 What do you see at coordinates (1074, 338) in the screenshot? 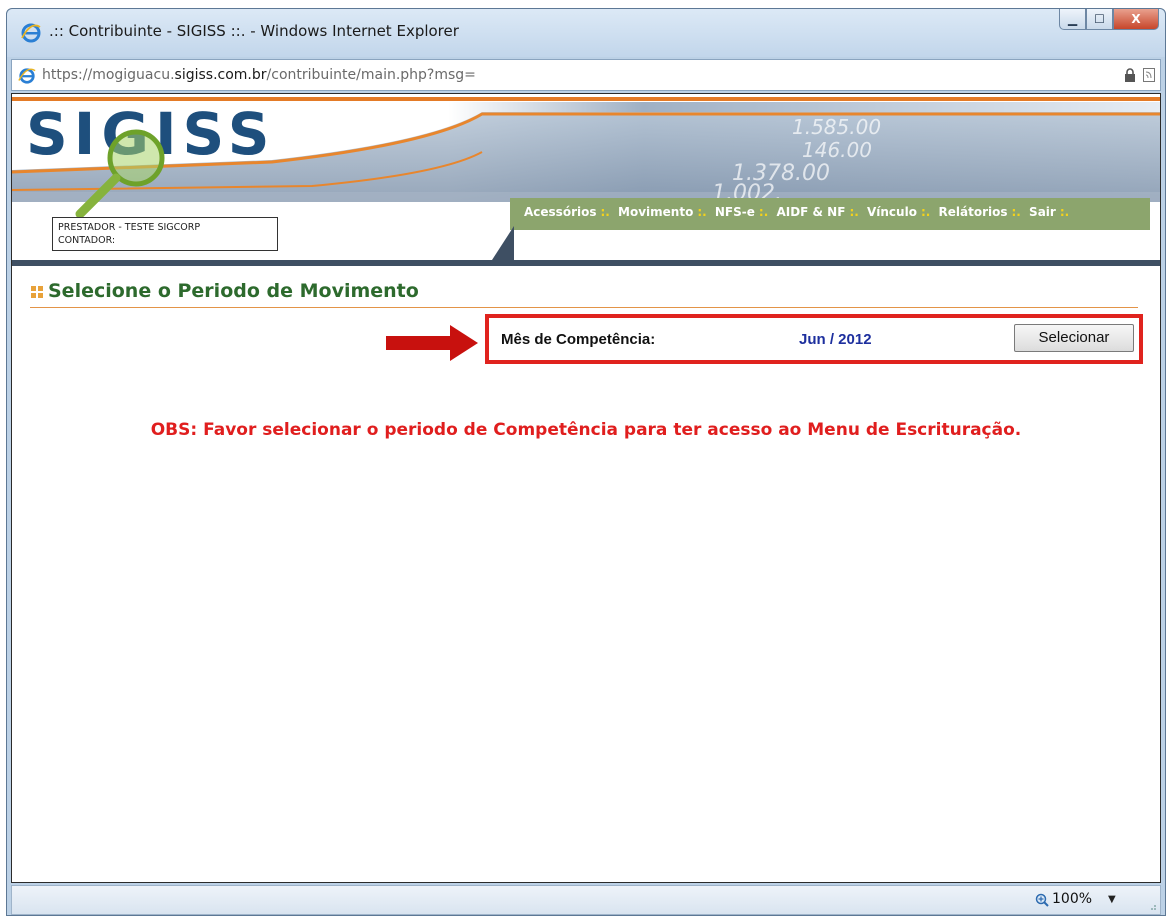
I see `selecionar-button: Selecionar` at bounding box center [1074, 338].